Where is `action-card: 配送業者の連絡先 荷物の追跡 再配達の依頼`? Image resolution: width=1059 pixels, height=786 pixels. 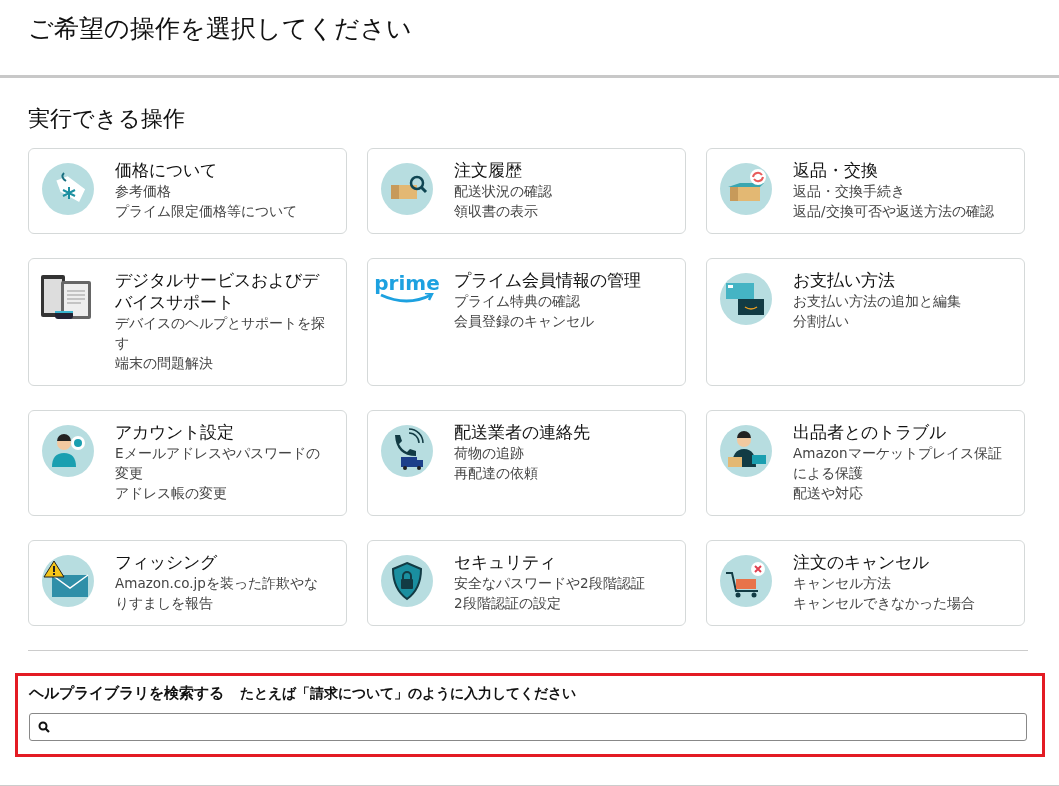 action-card: 配送業者の連絡先 荷物の追跡 再配達の依頼 is located at coordinates (526, 463).